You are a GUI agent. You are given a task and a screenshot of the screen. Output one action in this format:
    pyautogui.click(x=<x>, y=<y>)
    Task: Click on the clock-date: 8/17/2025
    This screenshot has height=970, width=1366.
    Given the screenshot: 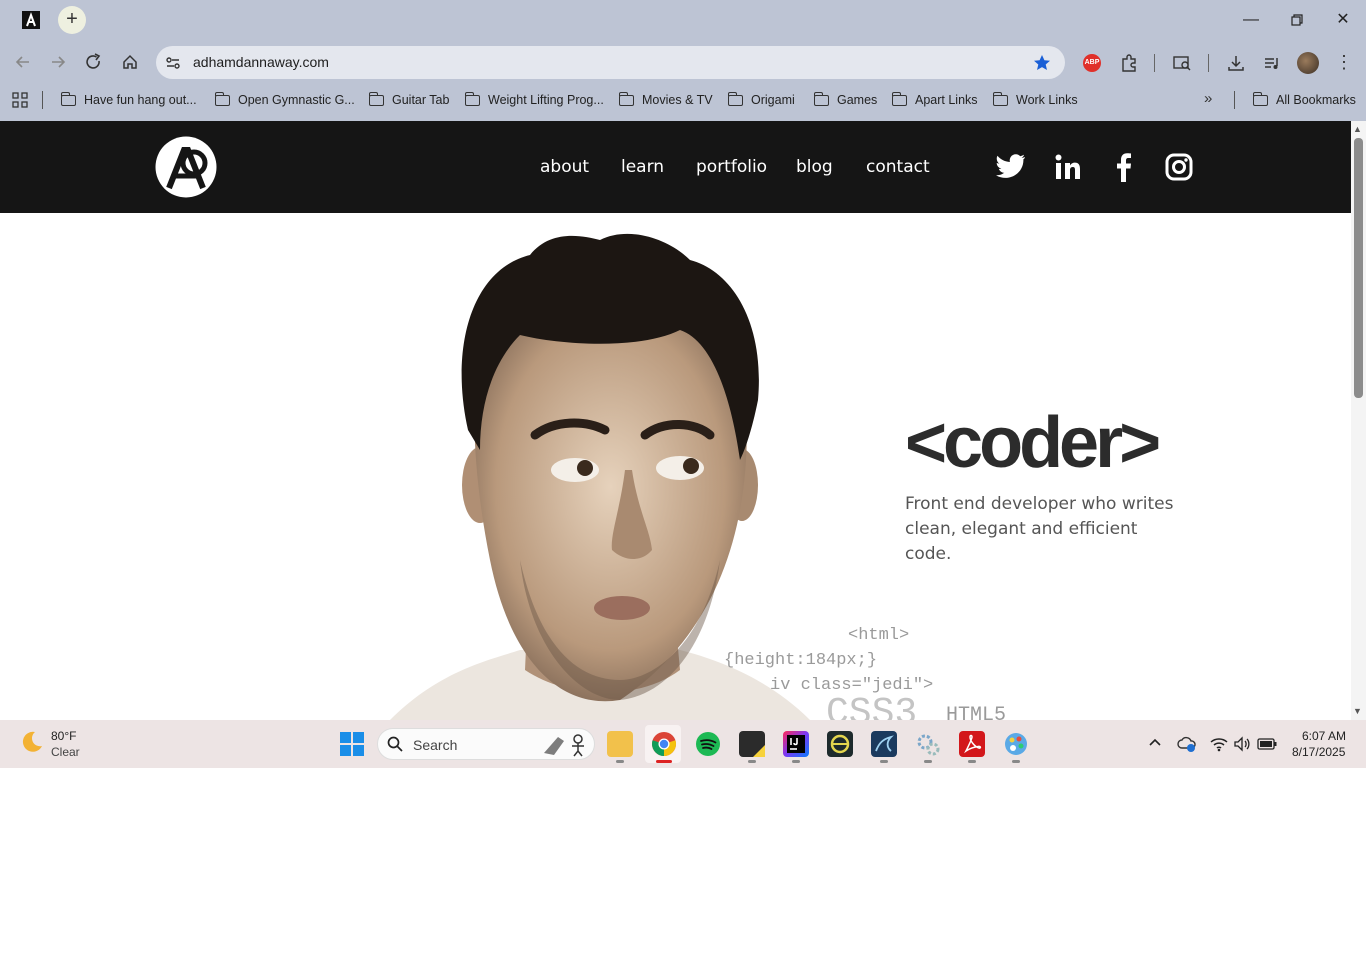 What is the action you would take?
    pyautogui.click(x=1318, y=752)
    